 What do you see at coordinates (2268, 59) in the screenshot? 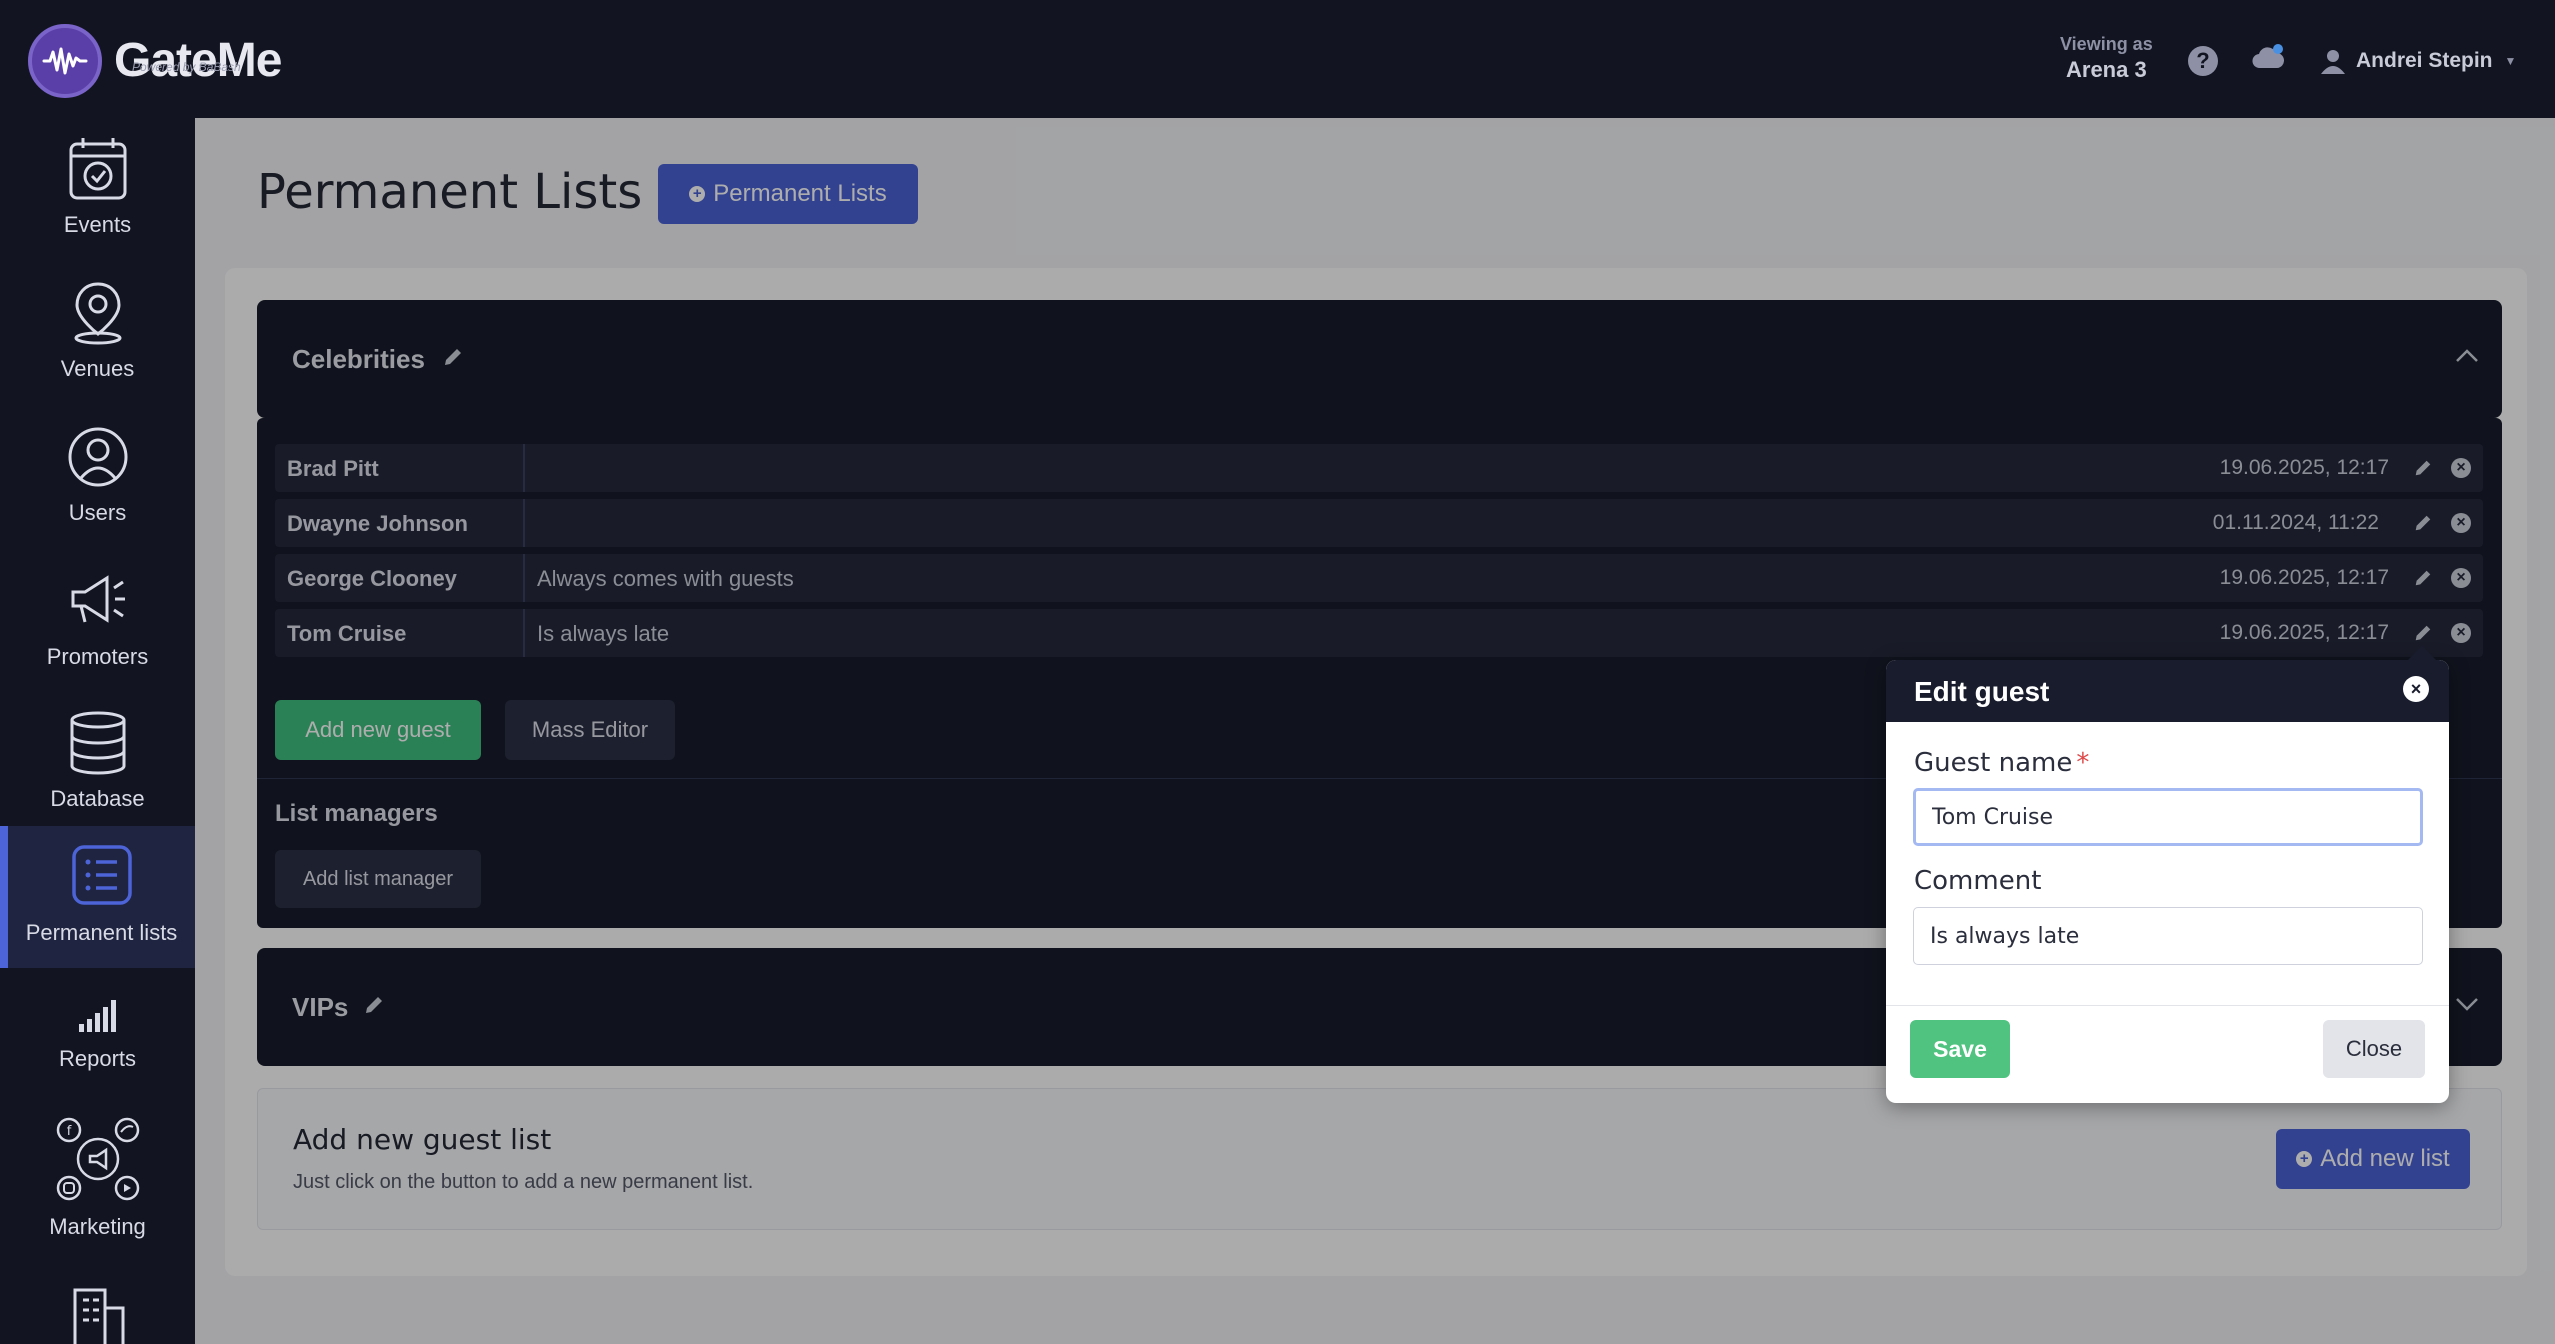
I see `notifications-cloud-icon` at bounding box center [2268, 59].